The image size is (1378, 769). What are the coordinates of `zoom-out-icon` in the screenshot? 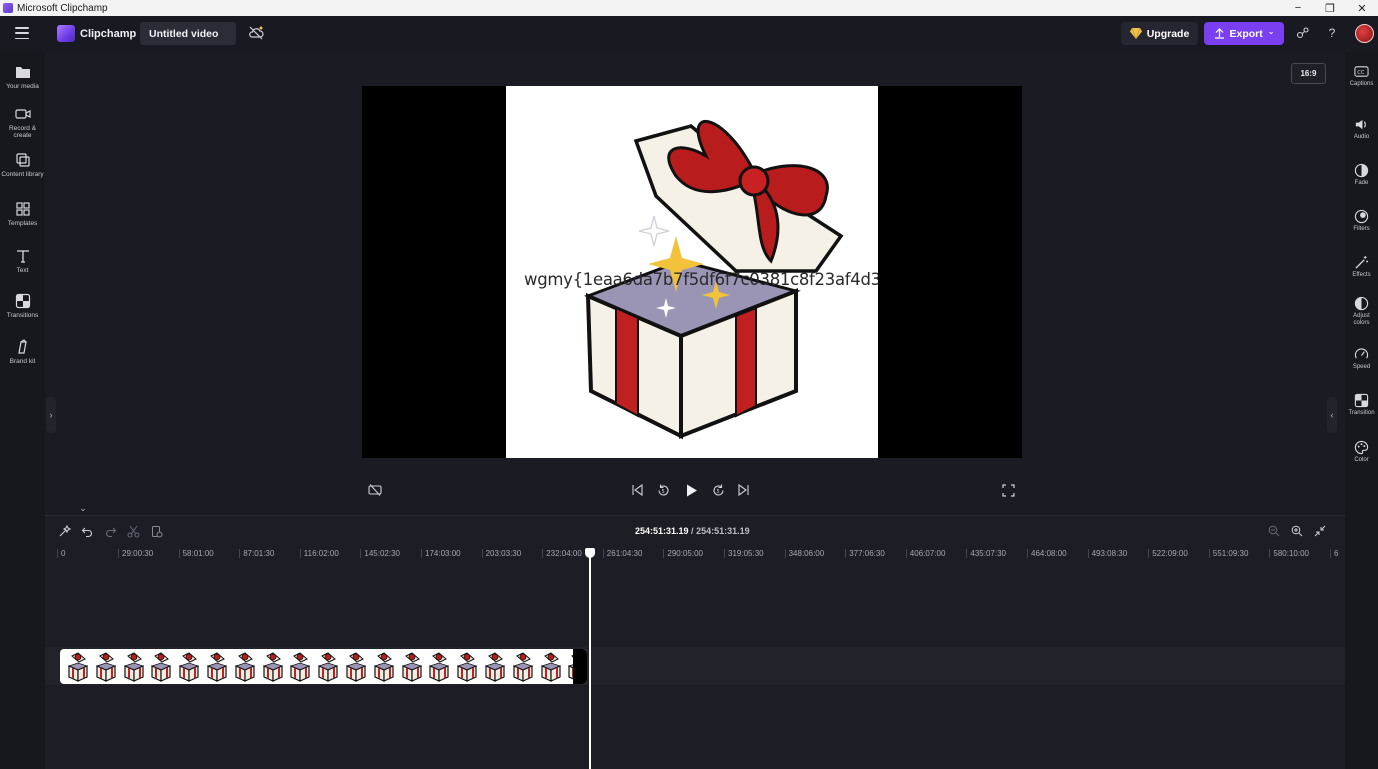 It's located at (1274, 531).